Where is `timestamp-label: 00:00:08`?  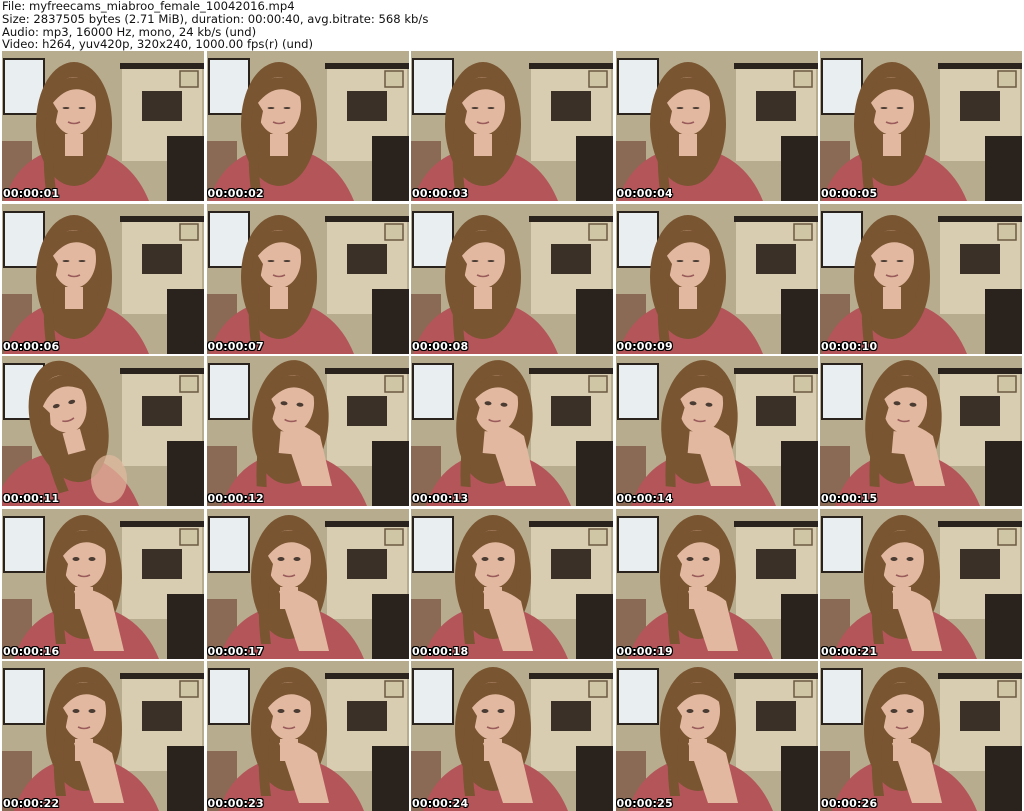
timestamp-label: 00:00:08 is located at coordinates (440, 346).